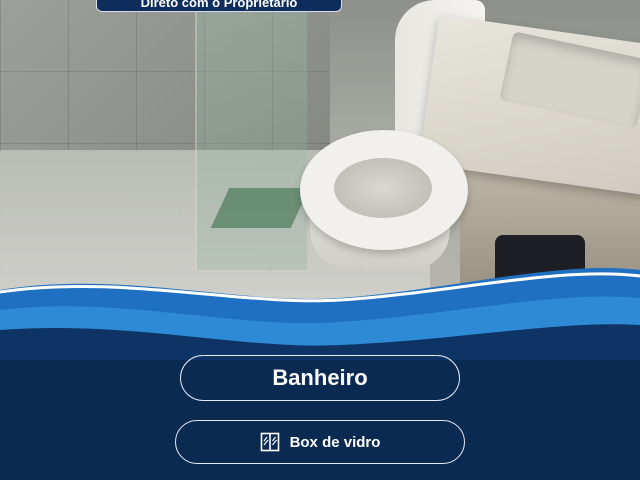 This screenshot has width=640, height=480. I want to click on room-title: Banheiro, so click(320, 377).